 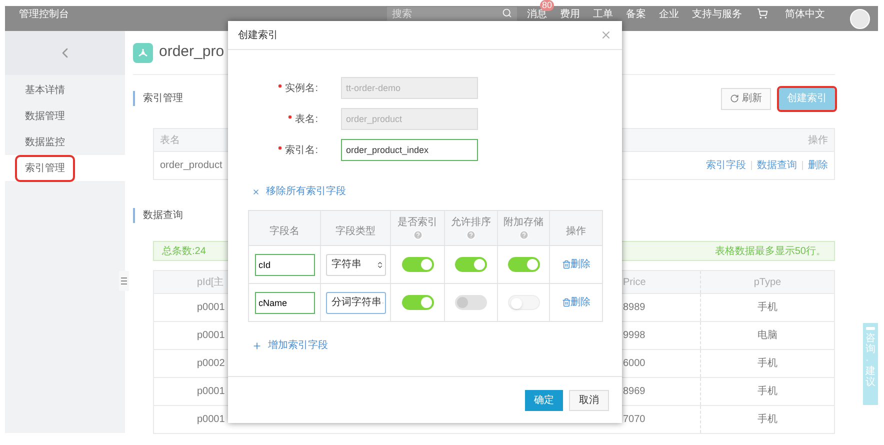 What do you see at coordinates (143, 52) in the screenshot?
I see `app-icon` at bounding box center [143, 52].